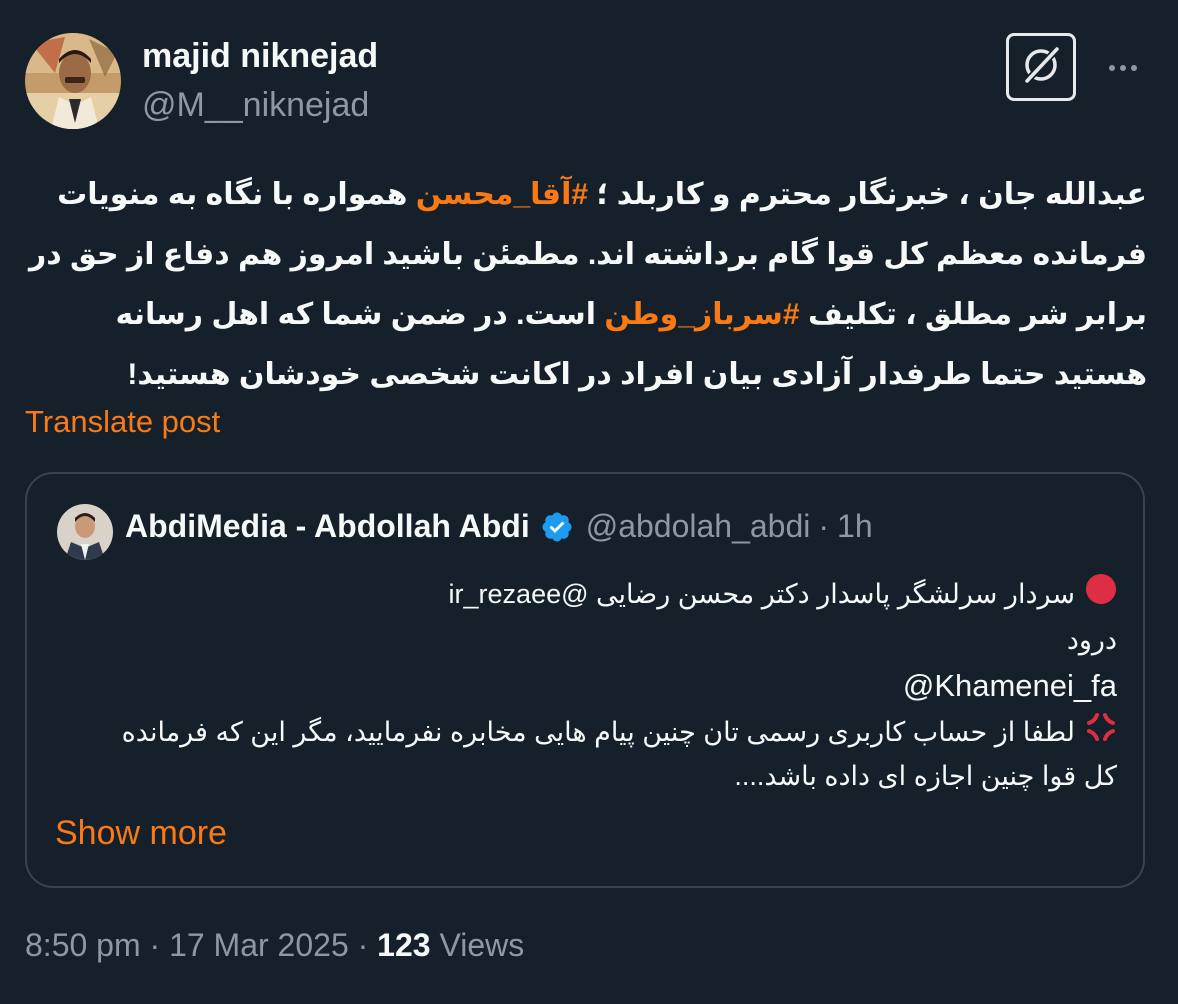 The height and width of the screenshot is (1004, 1178). What do you see at coordinates (260, 56) in the screenshot?
I see `author-name: majid niknejad` at bounding box center [260, 56].